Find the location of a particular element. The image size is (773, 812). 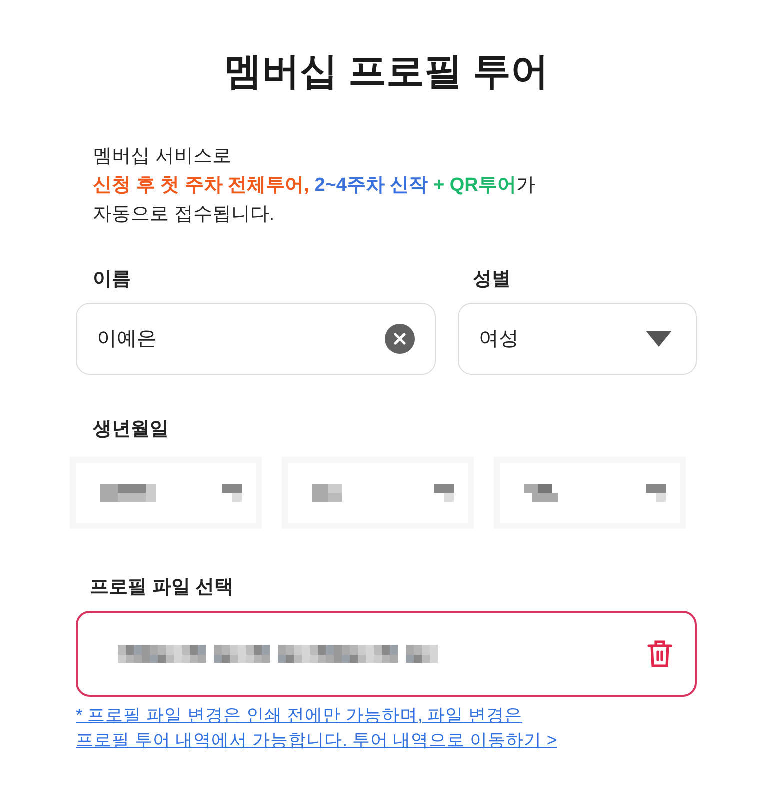

name-field: 이예은 is located at coordinates (256, 339).